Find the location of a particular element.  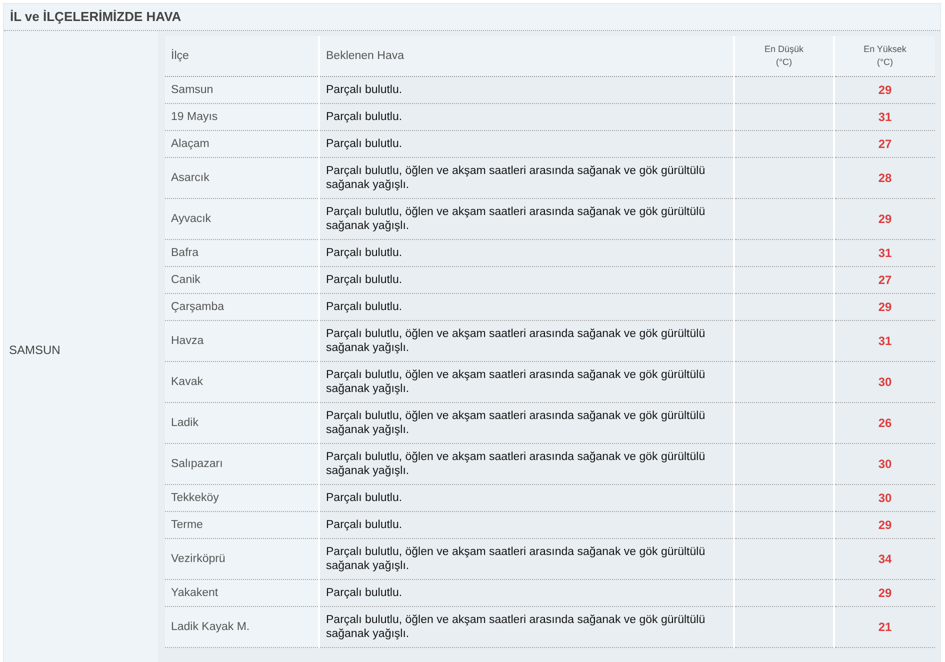

column-header: En Yüksek (°C) is located at coordinates (884, 56).